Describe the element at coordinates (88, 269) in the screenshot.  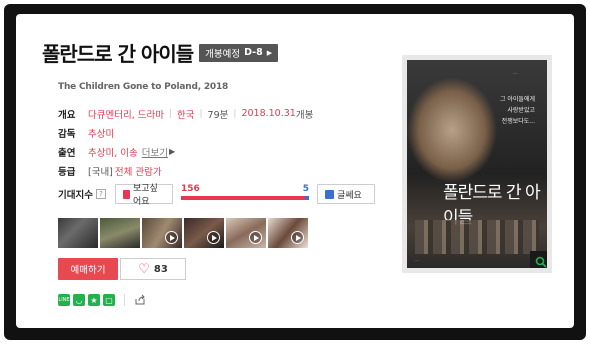
I see `reserve-button: 예매하기` at that location.